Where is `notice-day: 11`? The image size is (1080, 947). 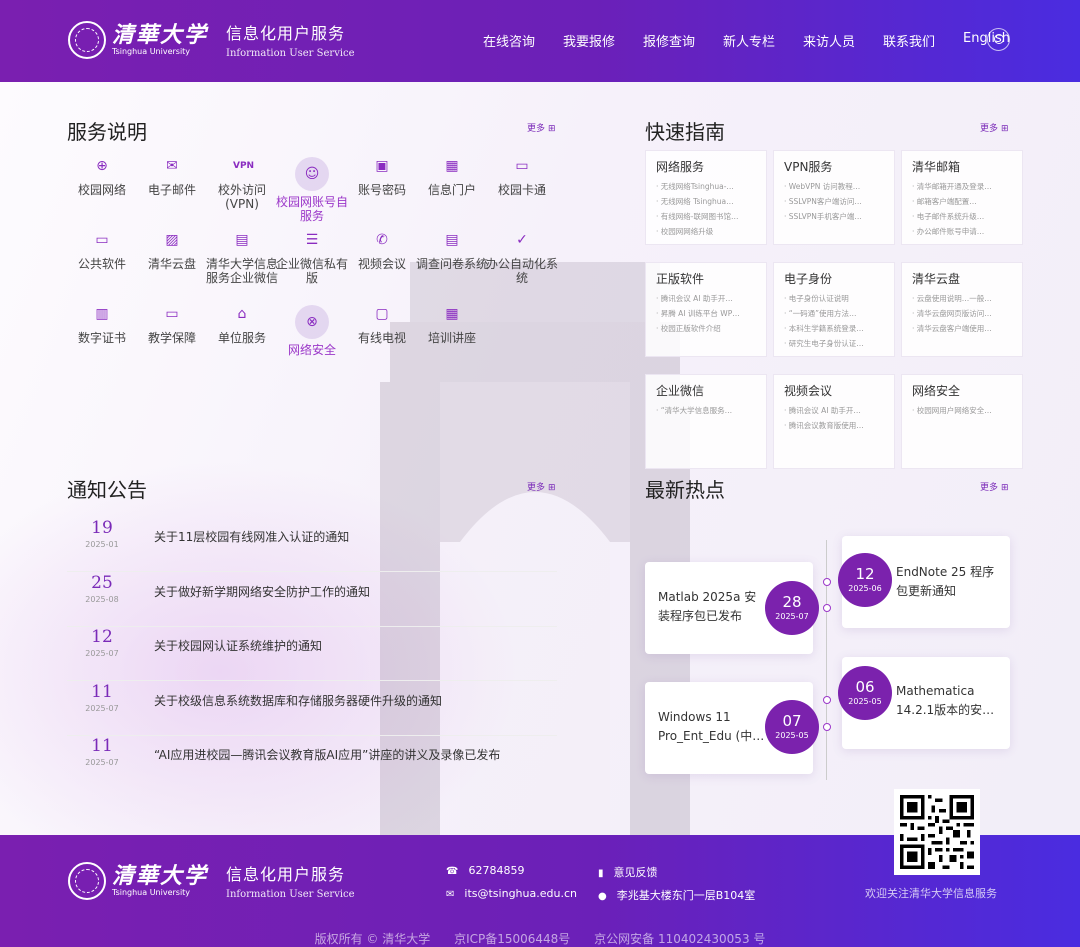 notice-day: 11 is located at coordinates (102, 746).